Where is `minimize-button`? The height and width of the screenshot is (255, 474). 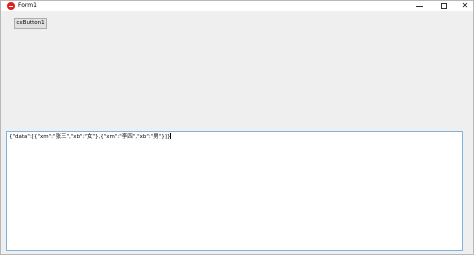 minimize-button is located at coordinates (420, 6).